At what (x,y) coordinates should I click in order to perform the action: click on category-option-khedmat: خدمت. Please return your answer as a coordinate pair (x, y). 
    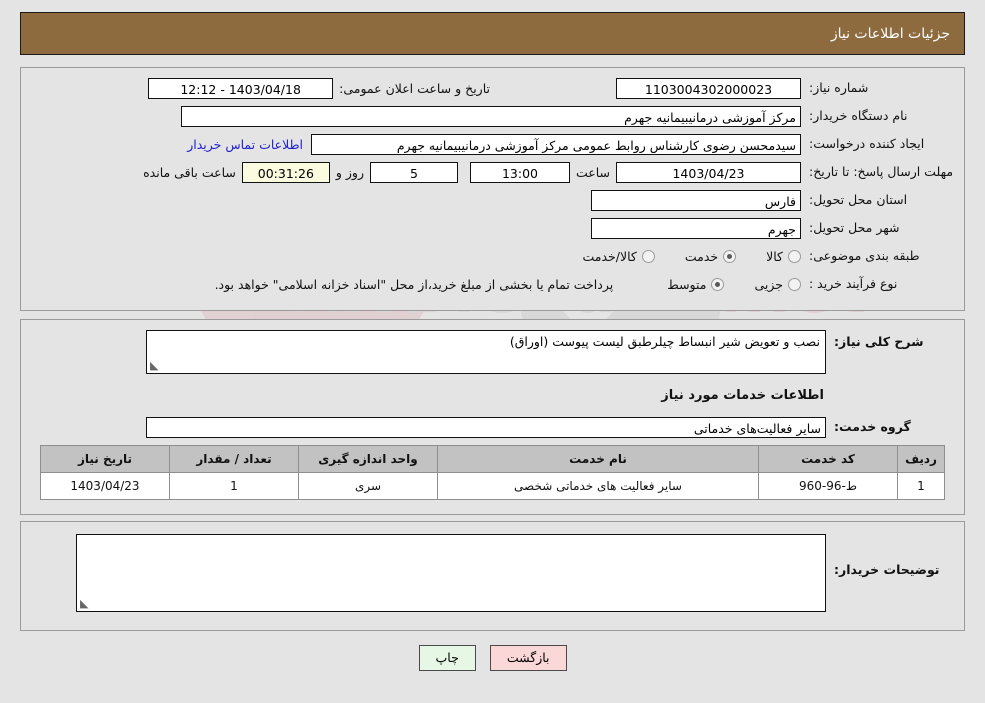
    Looking at the image, I should click on (710, 256).